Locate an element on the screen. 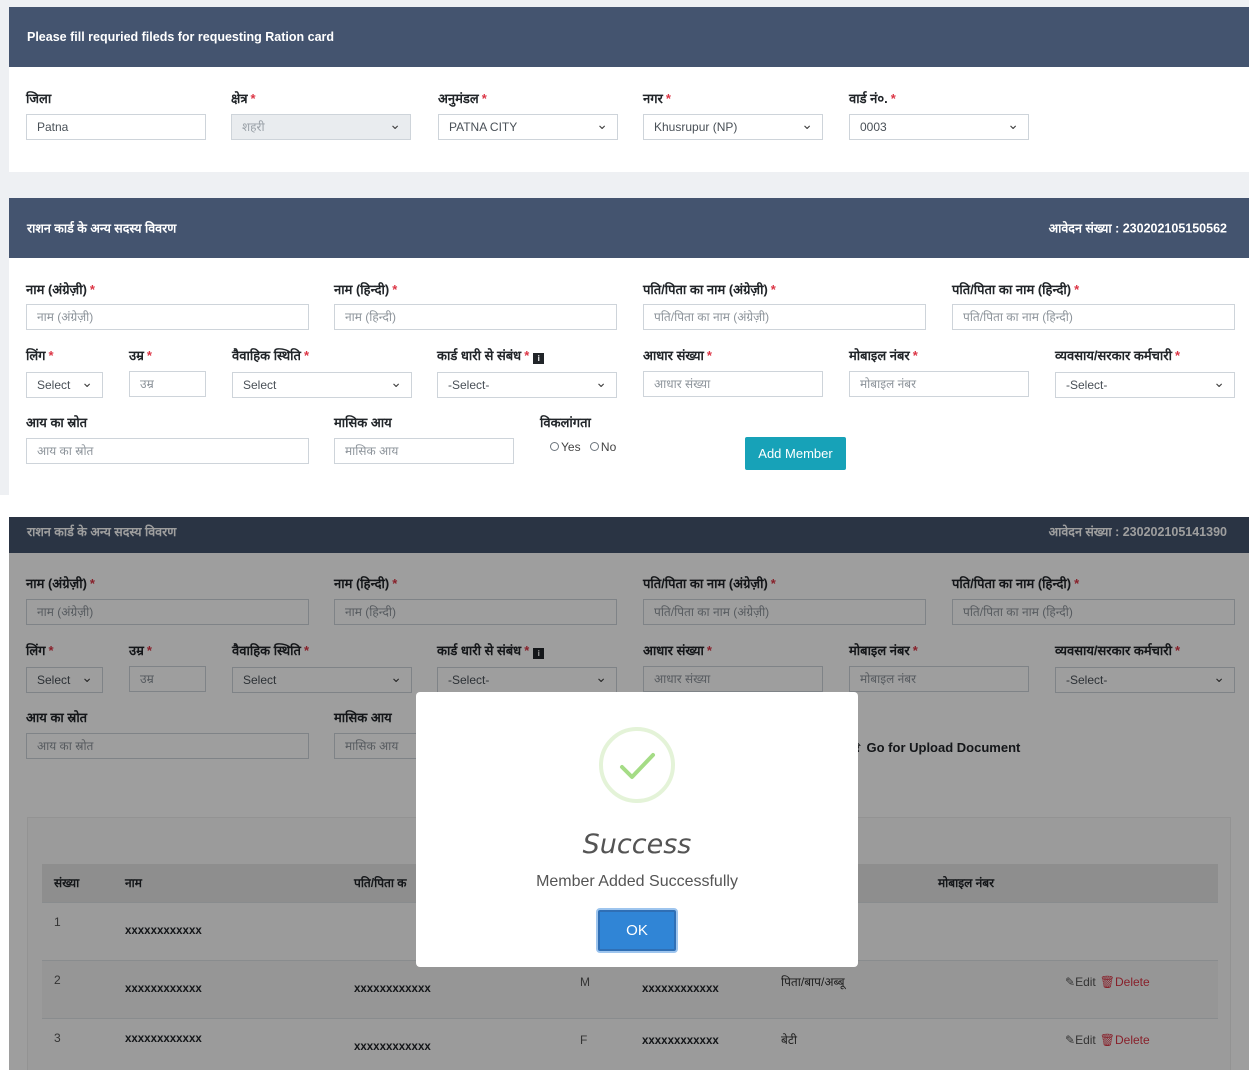  district-label: जिला is located at coordinates (39, 98).